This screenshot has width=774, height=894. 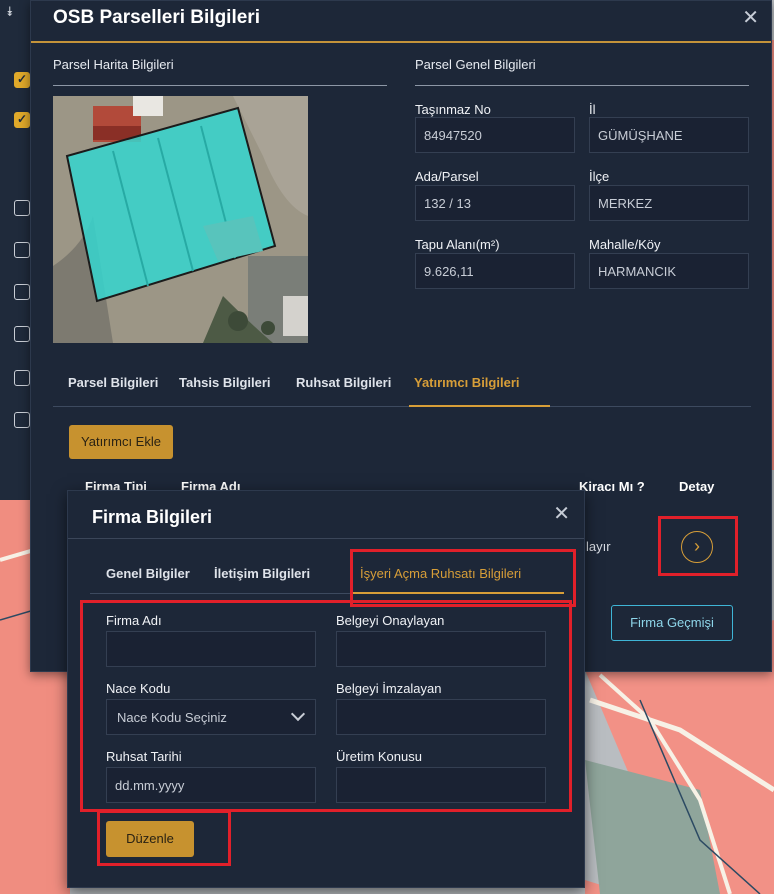 What do you see at coordinates (390, 620) in the screenshot?
I see `belgeyi-onaylayan-label: Belgeyi Onaylayan` at bounding box center [390, 620].